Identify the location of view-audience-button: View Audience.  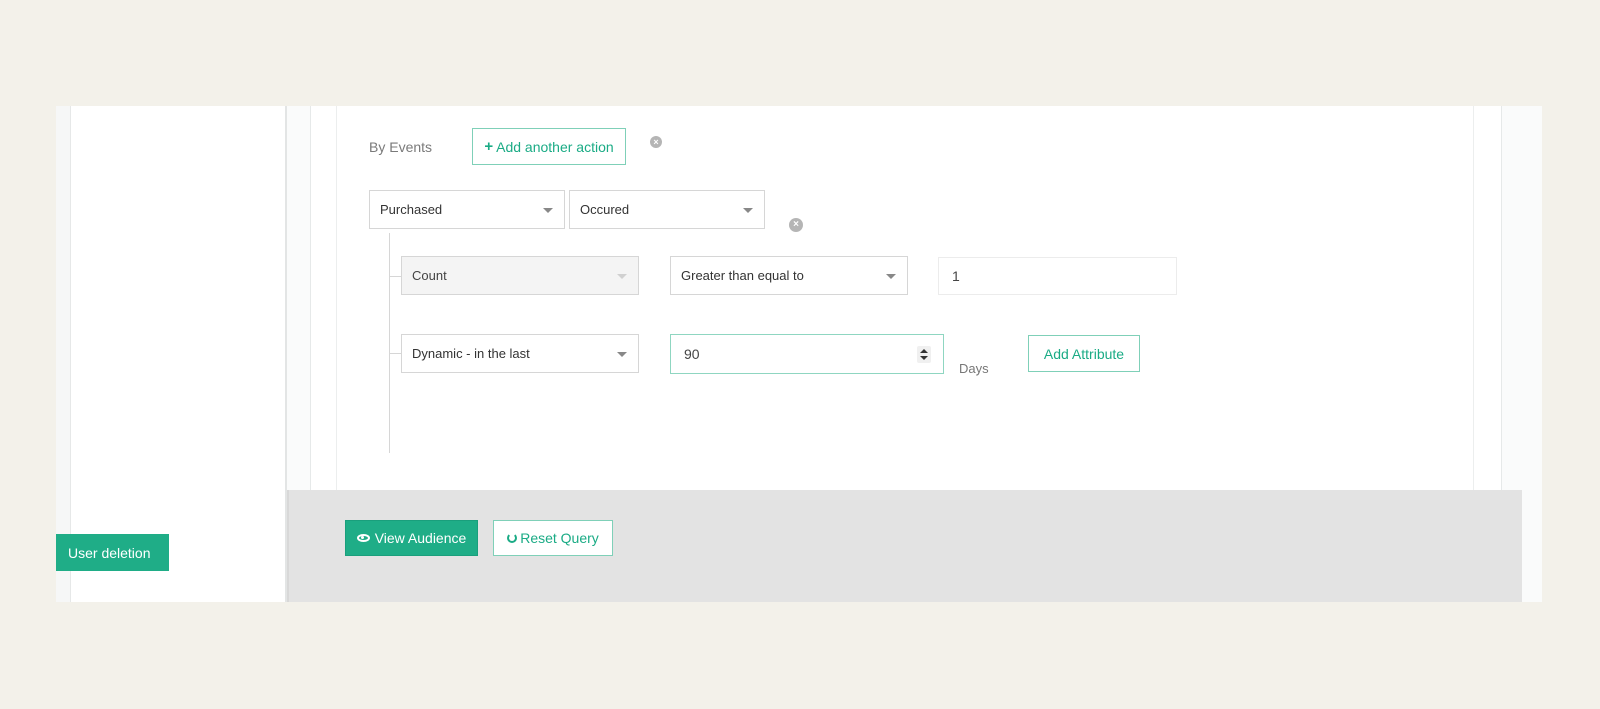
(411, 538).